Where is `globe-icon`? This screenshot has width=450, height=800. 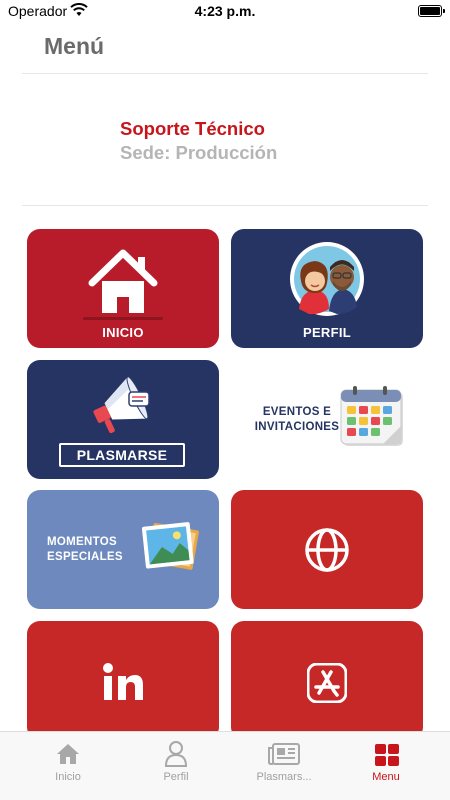
globe-icon is located at coordinates (327, 550).